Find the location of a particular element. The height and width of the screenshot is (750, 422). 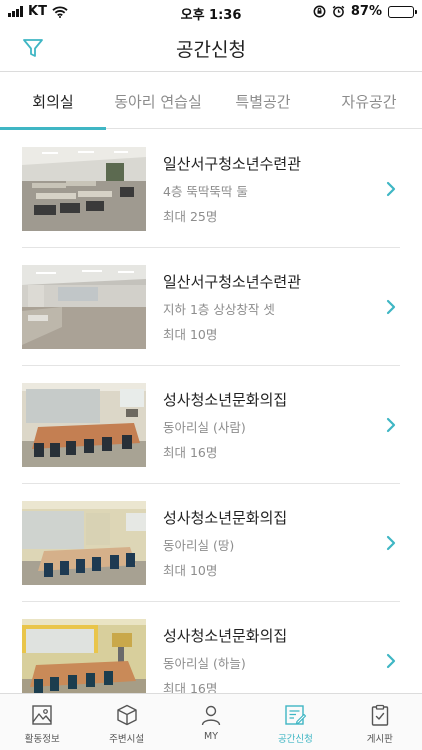

alarm-icon is located at coordinates (338, 11).